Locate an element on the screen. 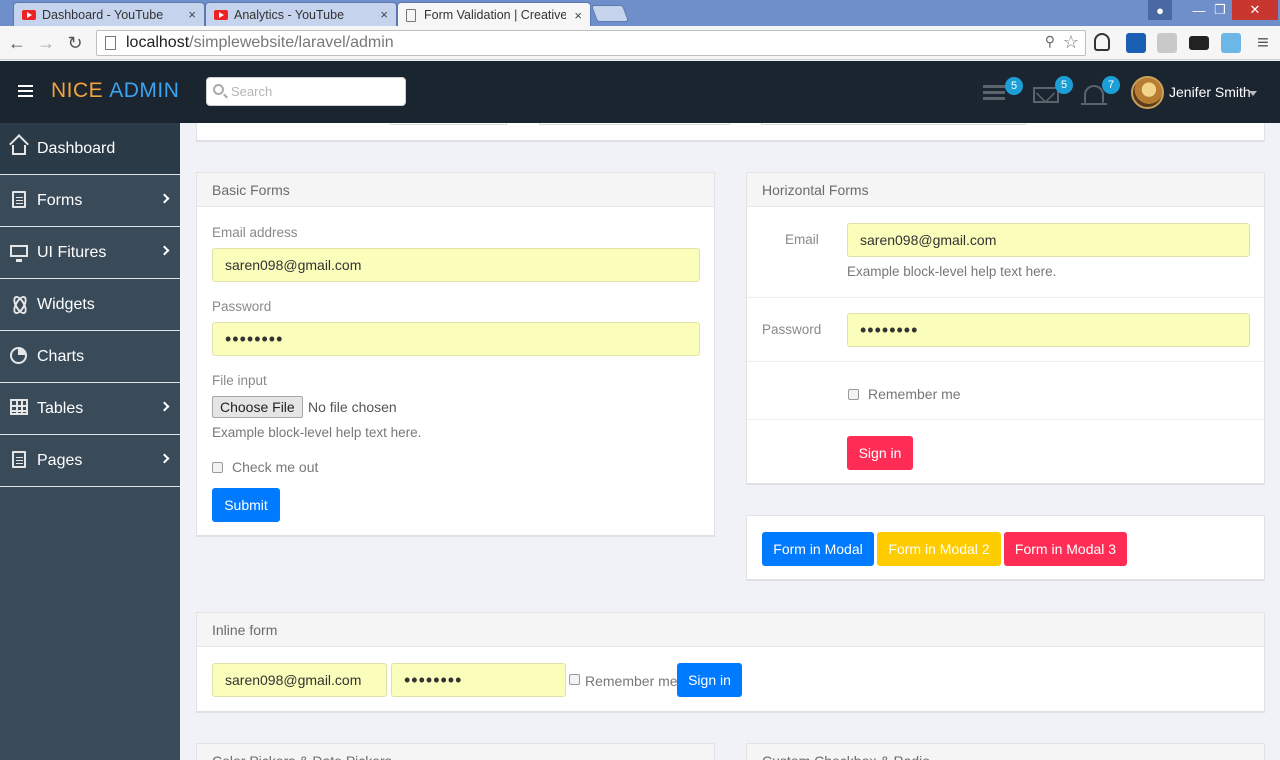  browser-tab-form-validation: Form Validation | Creative × is located at coordinates (494, 14).